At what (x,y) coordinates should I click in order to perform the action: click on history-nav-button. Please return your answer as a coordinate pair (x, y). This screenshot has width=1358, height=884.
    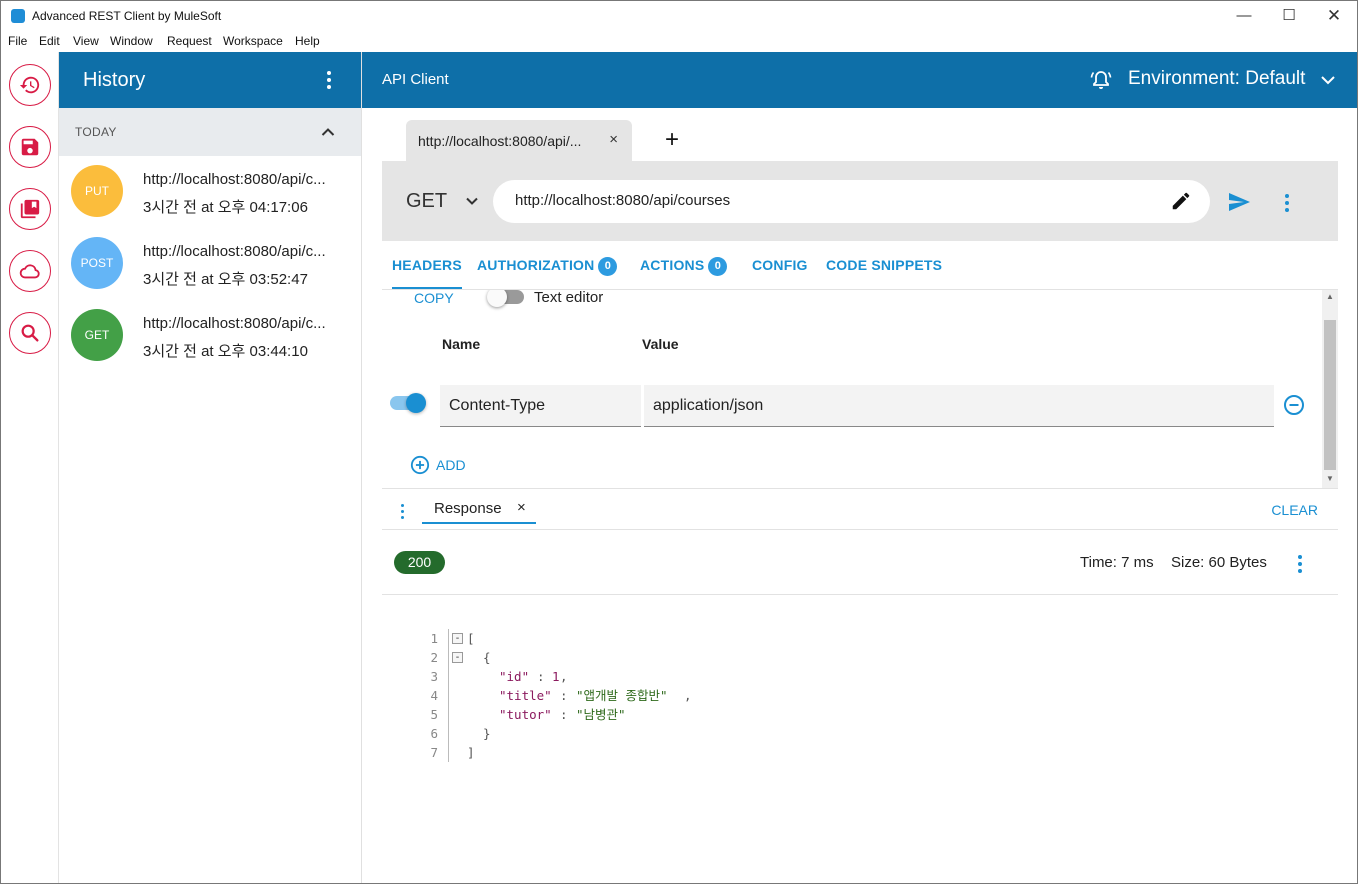
    Looking at the image, I should click on (30, 85).